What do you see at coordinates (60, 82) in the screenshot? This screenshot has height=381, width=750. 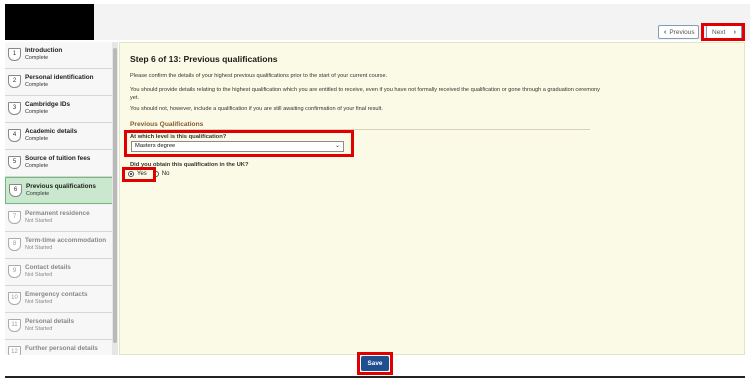 I see `sidebar-item-personal-identification: 2 Personal identification Complete` at bounding box center [60, 82].